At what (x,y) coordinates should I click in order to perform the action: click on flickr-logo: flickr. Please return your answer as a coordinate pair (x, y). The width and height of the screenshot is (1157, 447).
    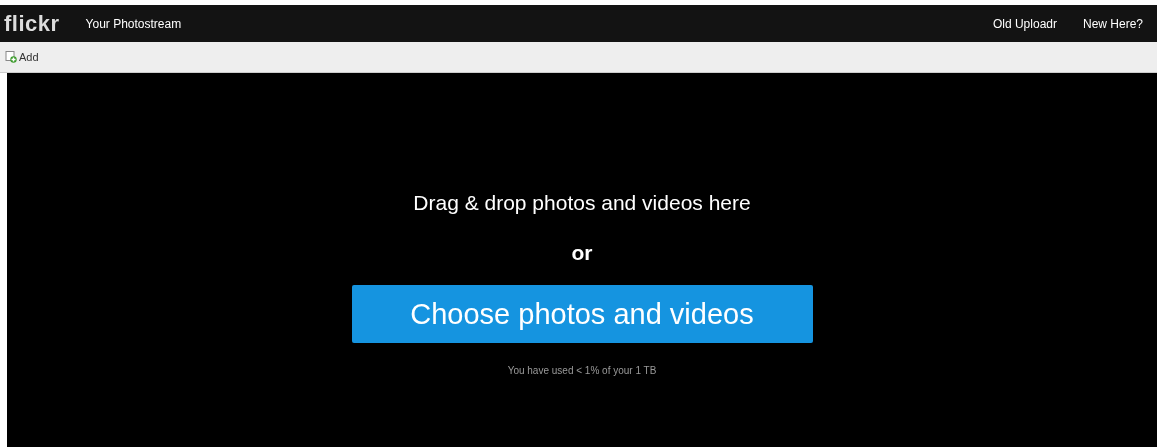
    Looking at the image, I should click on (32, 23).